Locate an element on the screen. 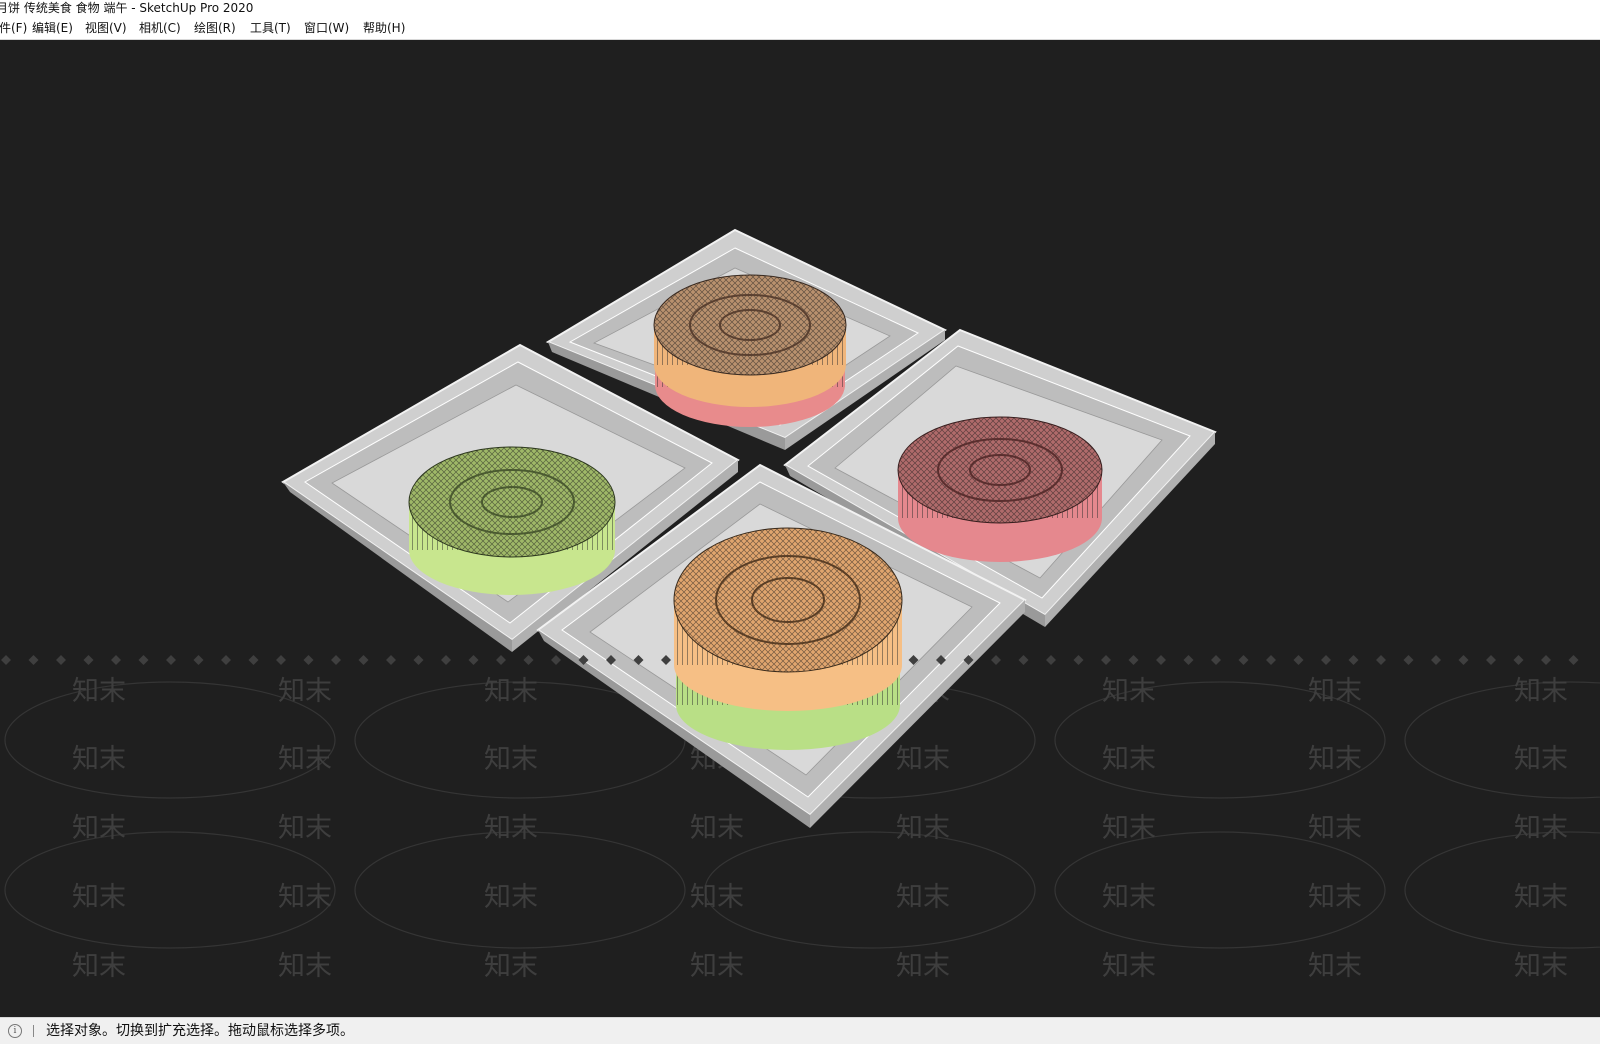 This screenshot has width=1600, height=1044. mooncake-top is located at coordinates (750, 350).